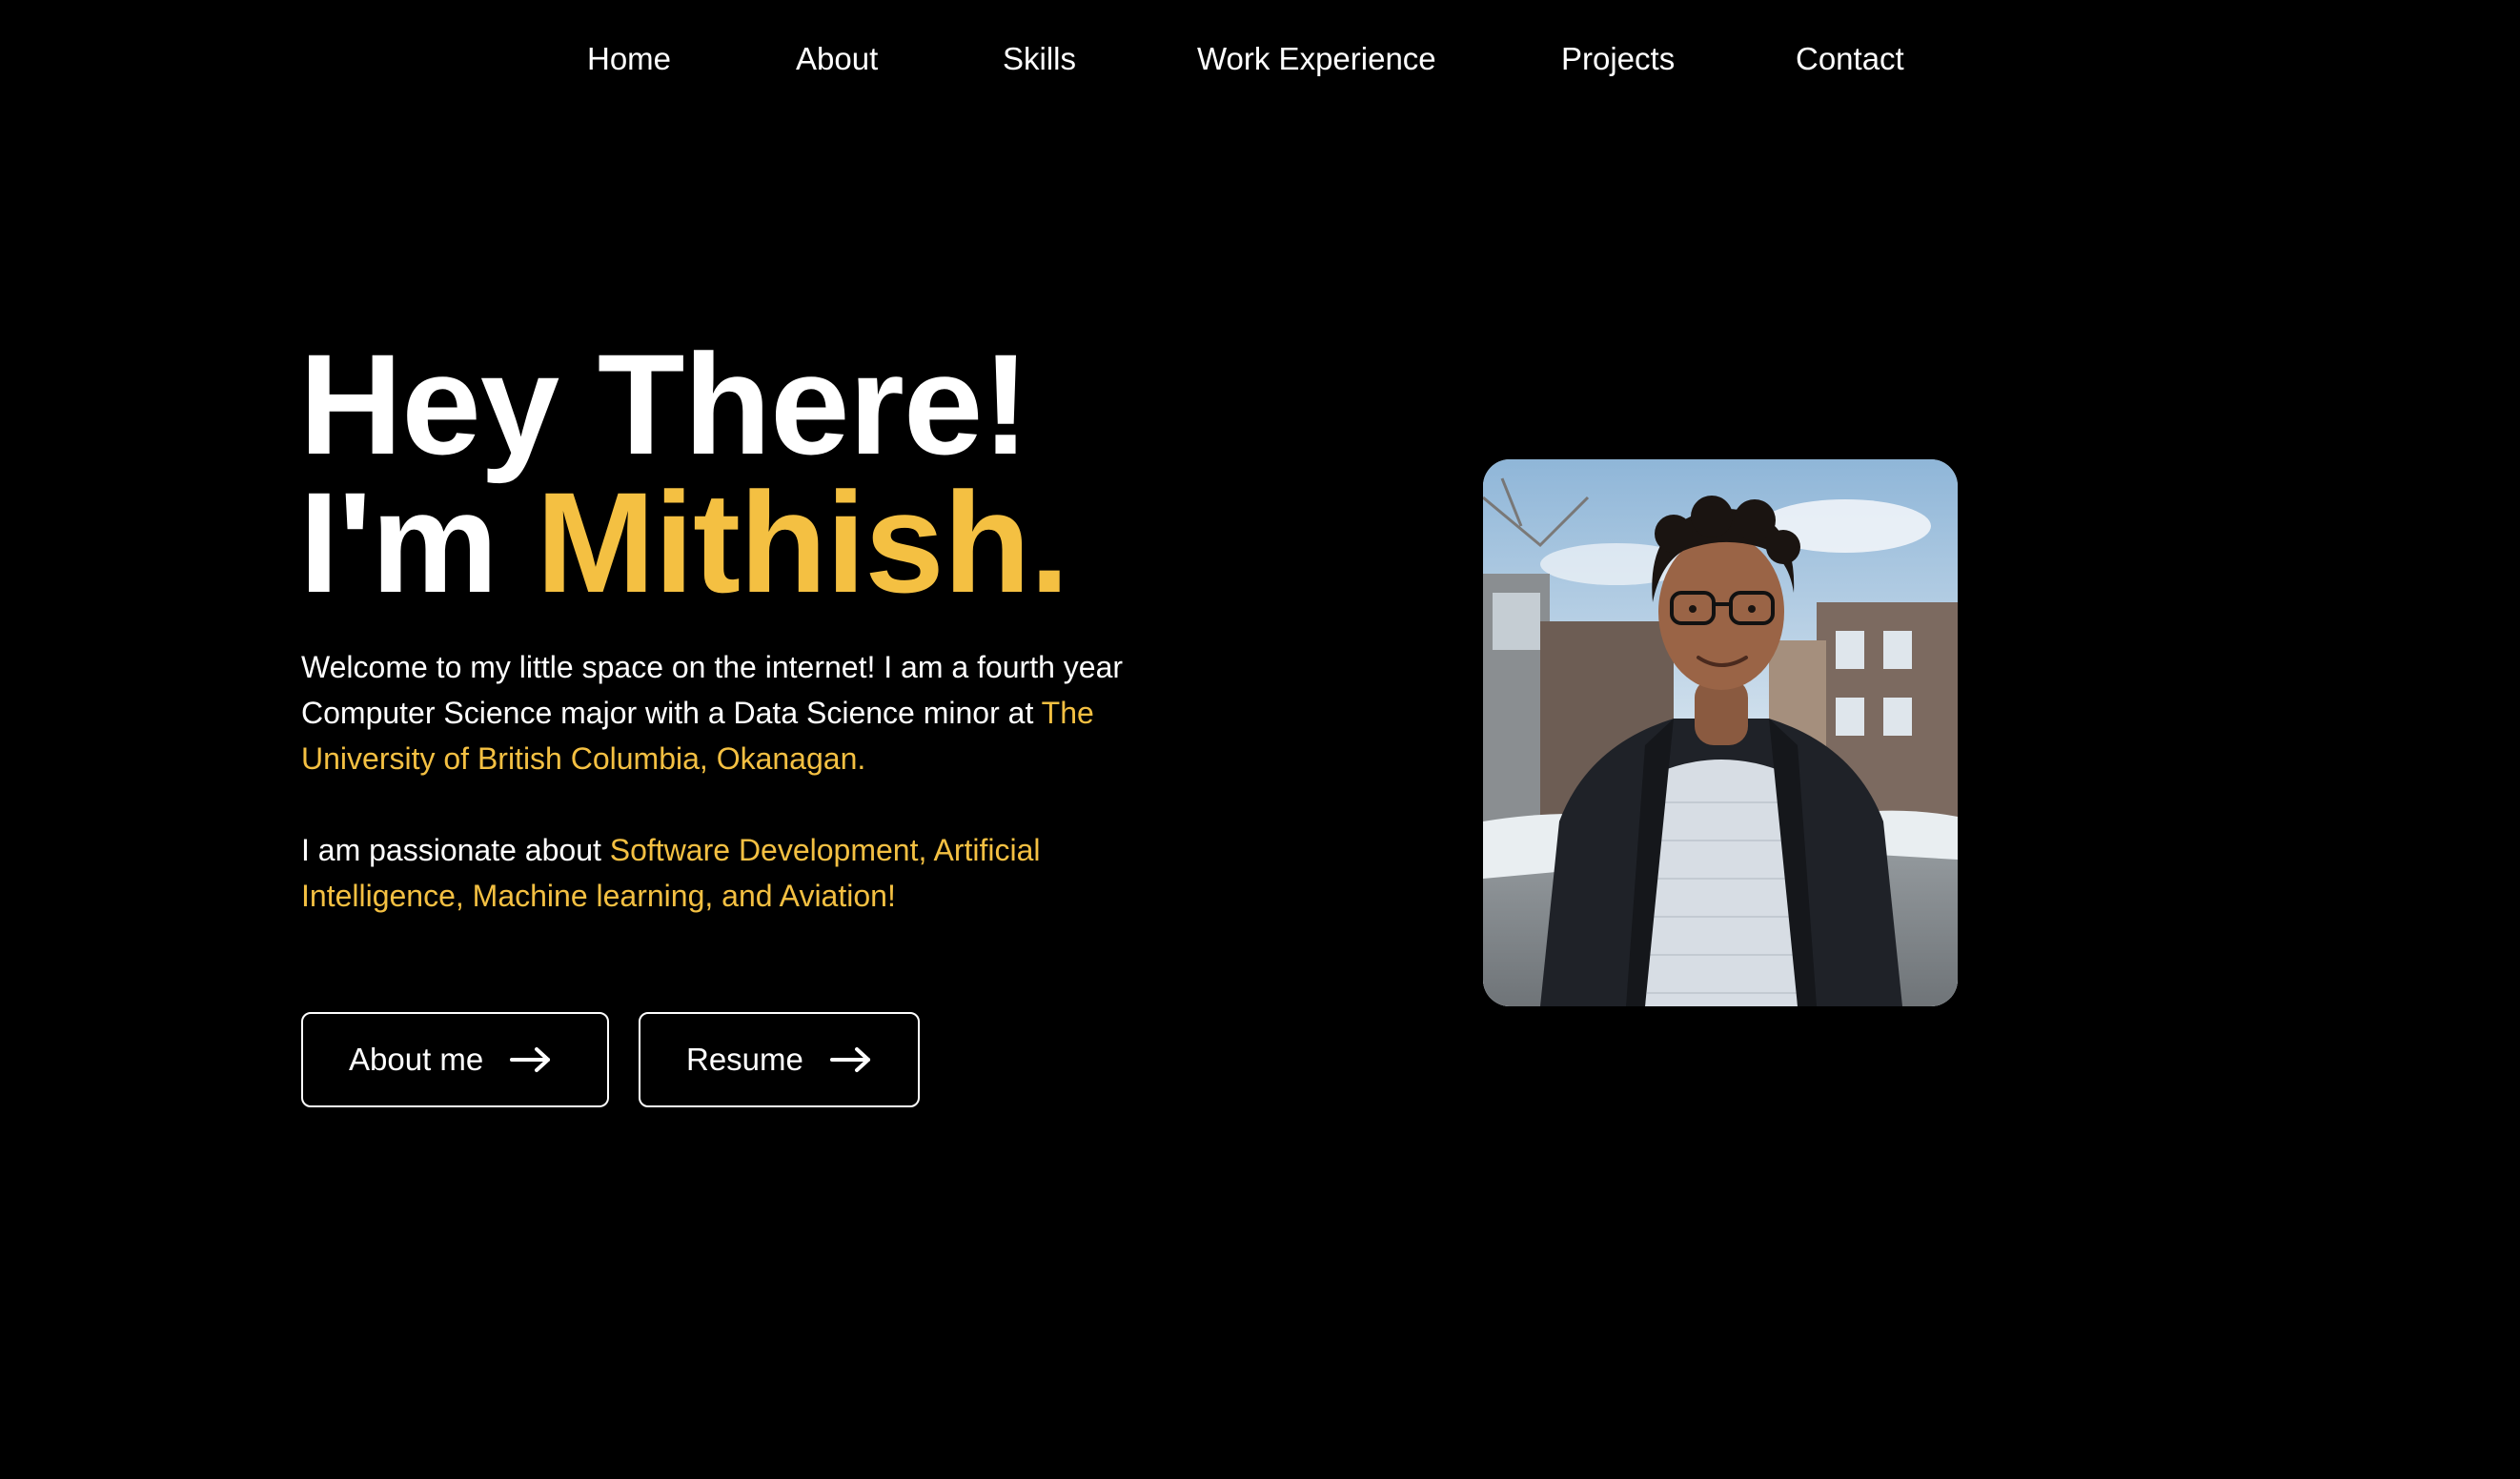 Image resolution: width=2520 pixels, height=1479 pixels. What do you see at coordinates (455, 850) in the screenshot?
I see `passion-prefix: I am passionate about` at bounding box center [455, 850].